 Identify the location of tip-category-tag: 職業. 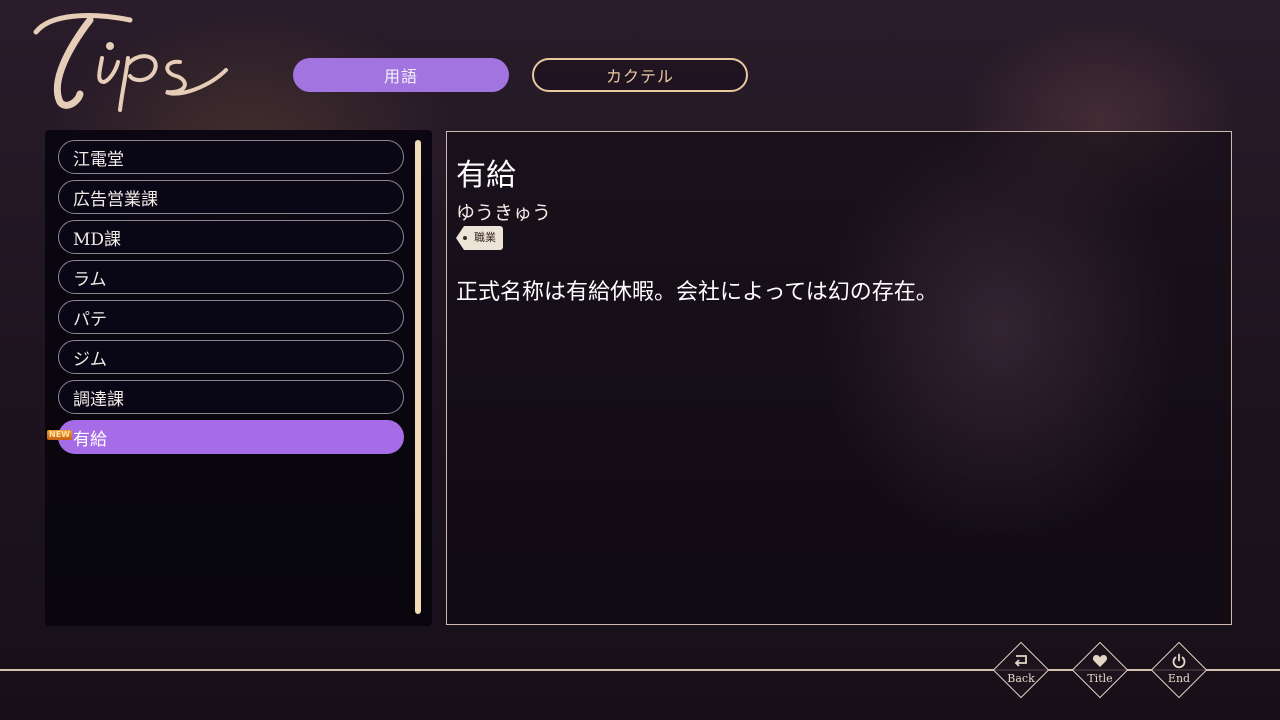
(479, 238).